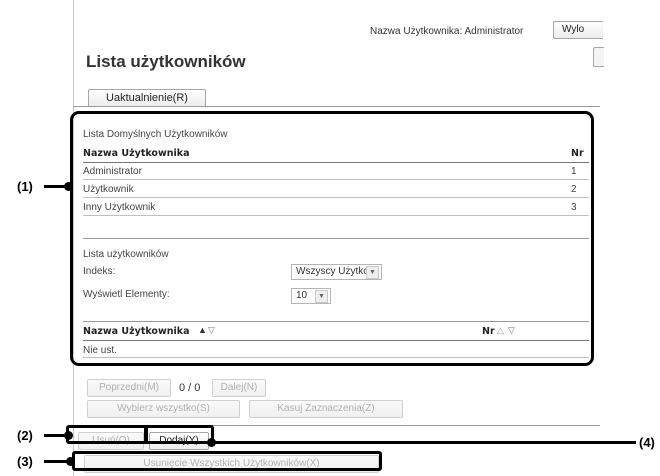 Image resolution: width=660 pixels, height=476 pixels. What do you see at coordinates (179, 434) in the screenshot?
I see `callout-4-frame` at bounding box center [179, 434].